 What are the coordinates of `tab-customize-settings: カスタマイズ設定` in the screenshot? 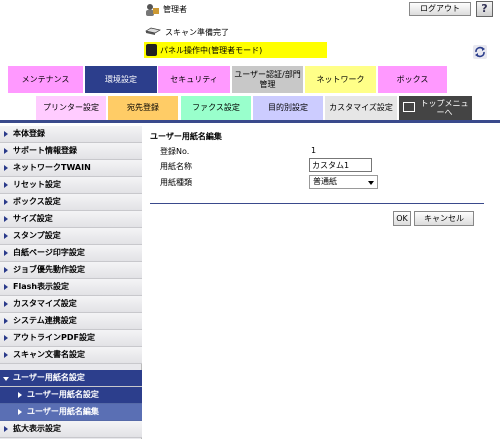 It's located at (361, 108).